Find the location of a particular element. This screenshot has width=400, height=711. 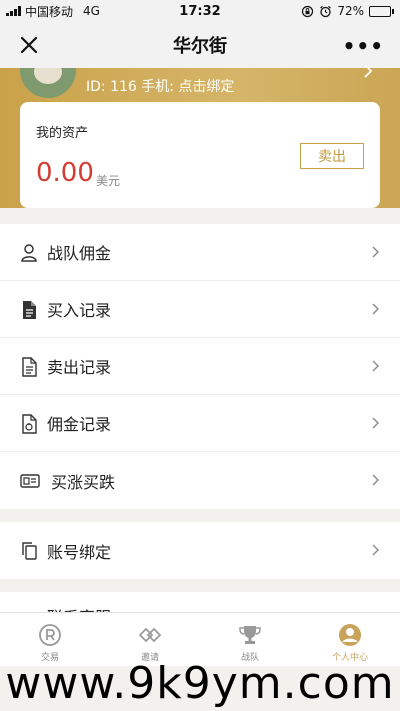

menu-item-team-commission: 战队佣金 is located at coordinates (200, 252).